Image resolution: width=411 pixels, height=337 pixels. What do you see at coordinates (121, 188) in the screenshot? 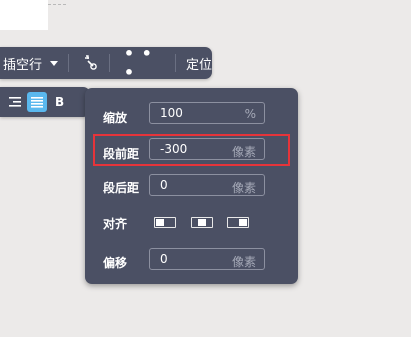
I see `space-after-label: 段后距` at bounding box center [121, 188].